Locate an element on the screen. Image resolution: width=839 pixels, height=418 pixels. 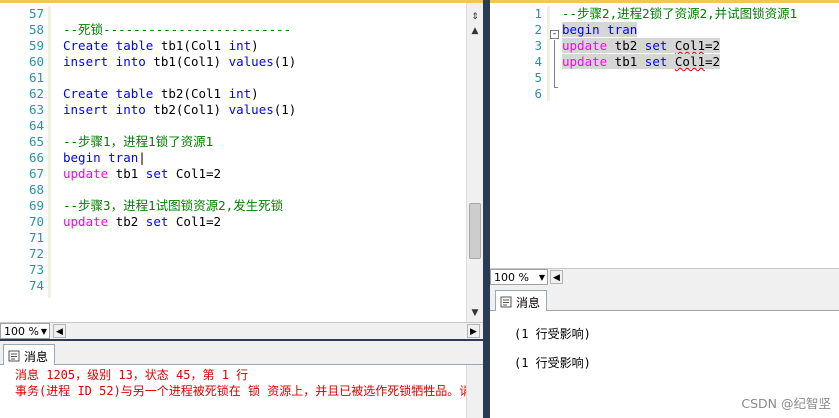
left-messages-scrollbar is located at coordinates (474, 391).